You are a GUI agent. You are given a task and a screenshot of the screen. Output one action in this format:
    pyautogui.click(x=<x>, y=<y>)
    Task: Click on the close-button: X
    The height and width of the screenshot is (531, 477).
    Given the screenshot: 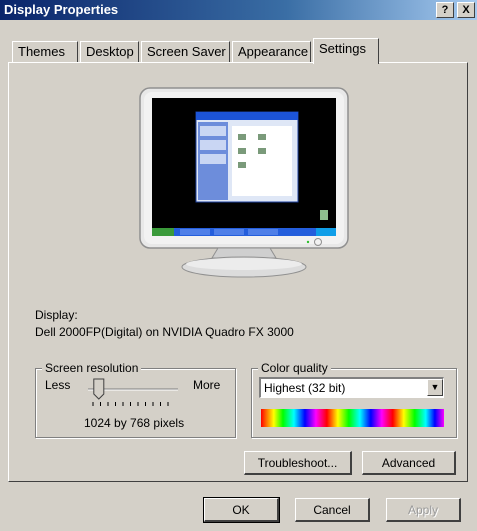 What is the action you would take?
    pyautogui.click(x=466, y=10)
    